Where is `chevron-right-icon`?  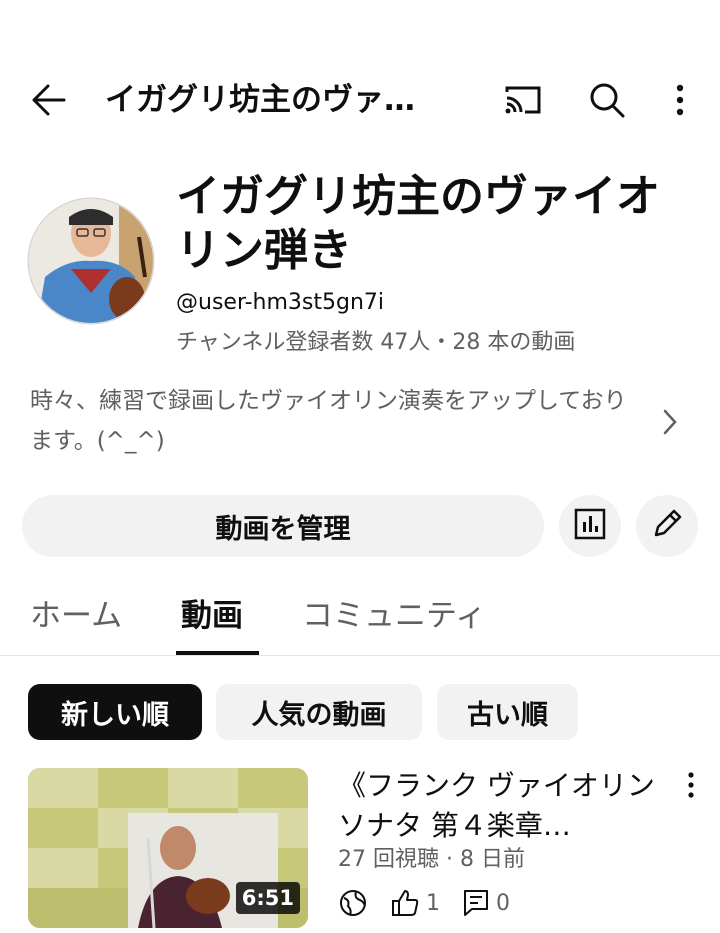 chevron-right-icon is located at coordinates (670, 424).